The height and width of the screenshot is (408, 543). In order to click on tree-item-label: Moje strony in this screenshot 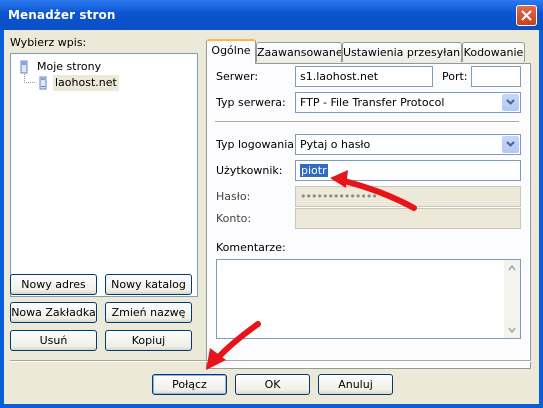, I will do `click(69, 66)`.